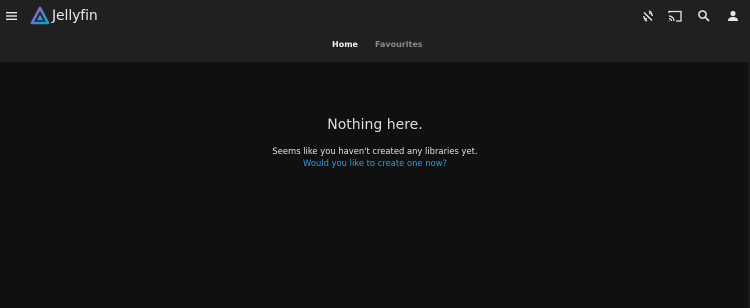 The width and height of the screenshot is (750, 308). Describe the element at coordinates (75, 16) in the screenshot. I see `app-title: Jellyfin` at that location.